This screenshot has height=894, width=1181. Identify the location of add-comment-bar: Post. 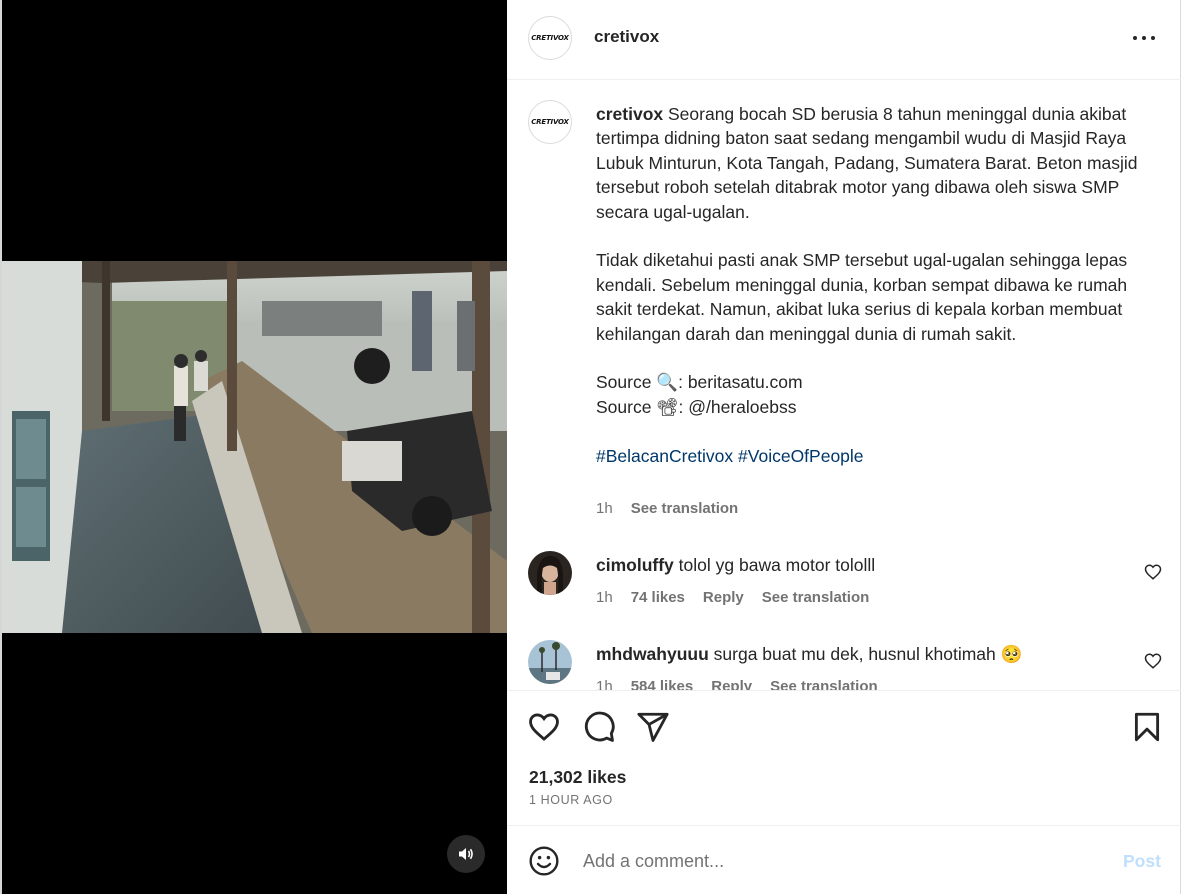
(844, 859).